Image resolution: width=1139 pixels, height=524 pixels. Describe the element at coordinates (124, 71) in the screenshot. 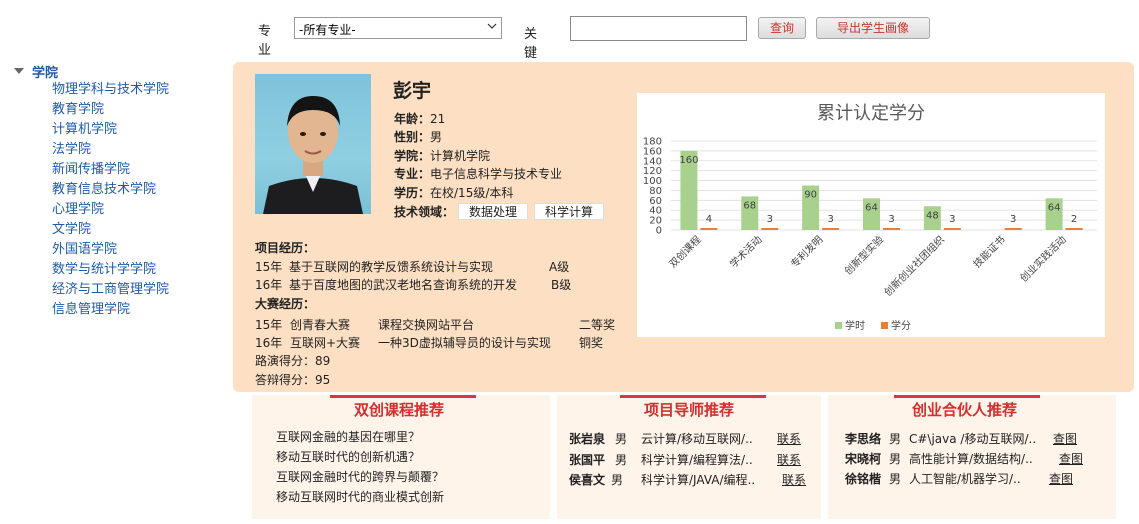

I see `tree-root-college: 学院` at that location.